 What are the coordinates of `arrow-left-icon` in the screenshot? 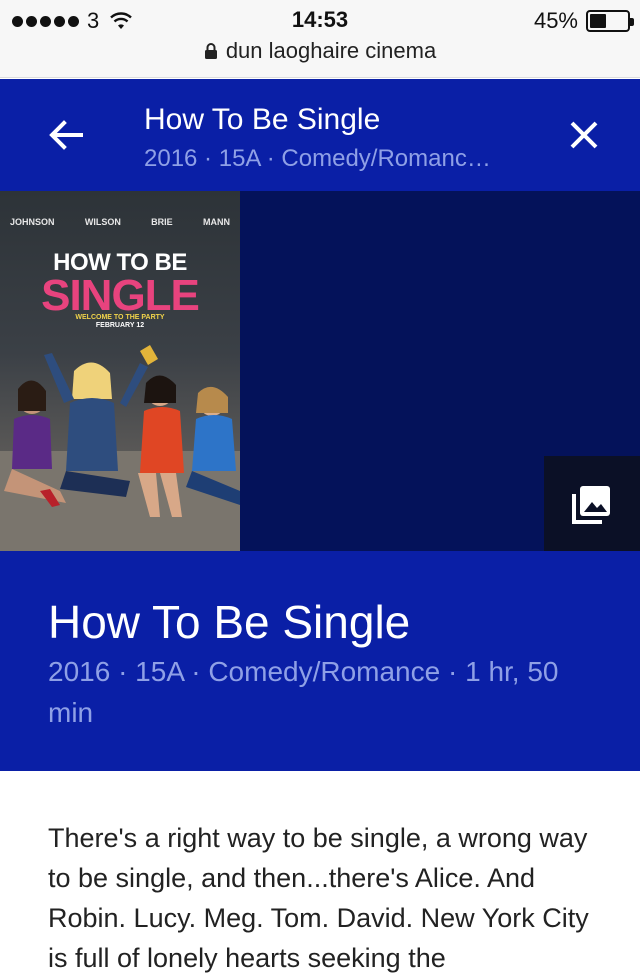 It's located at (66, 135).